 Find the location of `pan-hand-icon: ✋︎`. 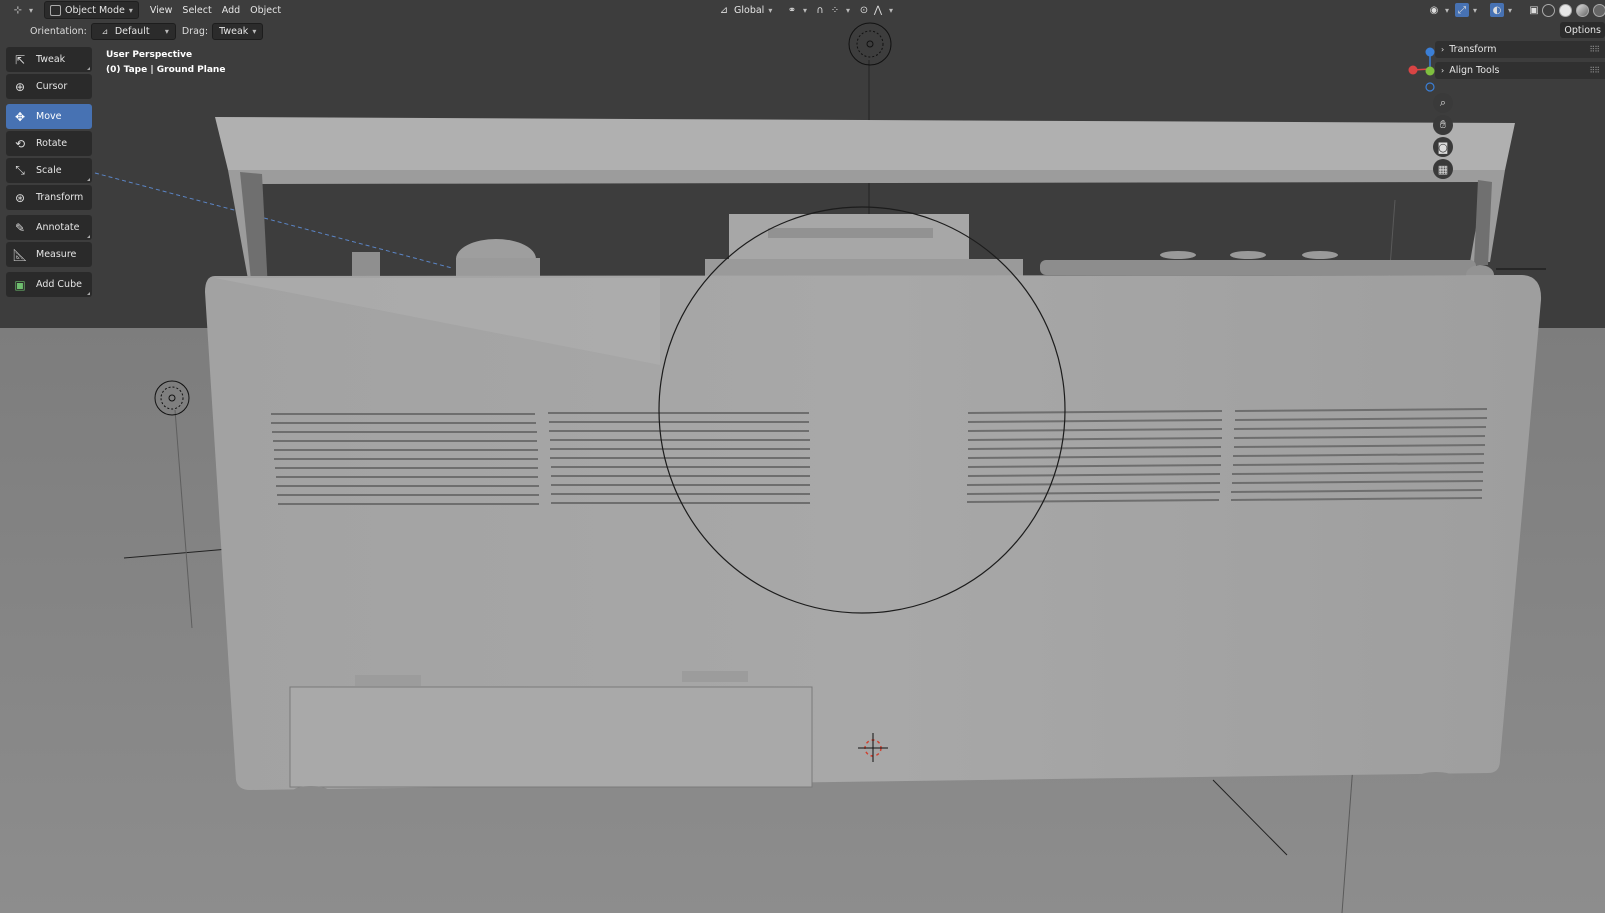

pan-hand-icon: ✋︎ is located at coordinates (1443, 125).